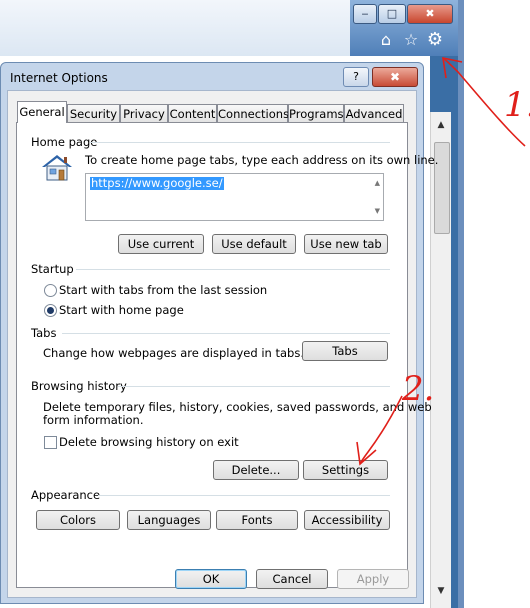 The image size is (530, 608). Describe the element at coordinates (417, 389) in the screenshot. I see `annotation-label-2: 2.` at that location.